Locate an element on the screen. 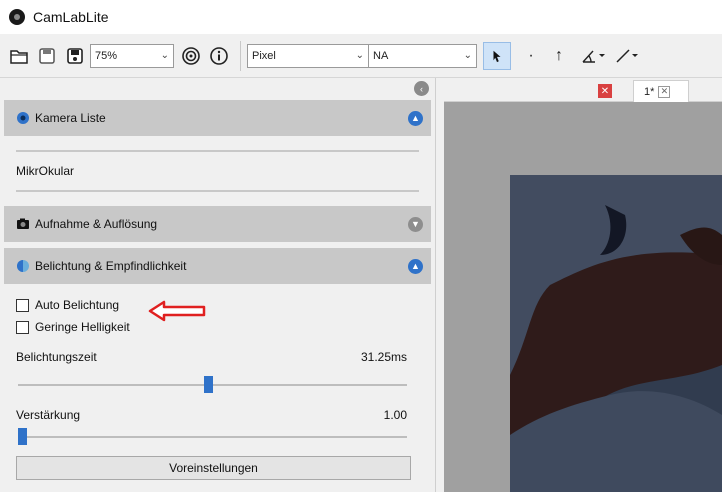 The width and height of the screenshot is (722, 492). save-icon is located at coordinates (47, 56).